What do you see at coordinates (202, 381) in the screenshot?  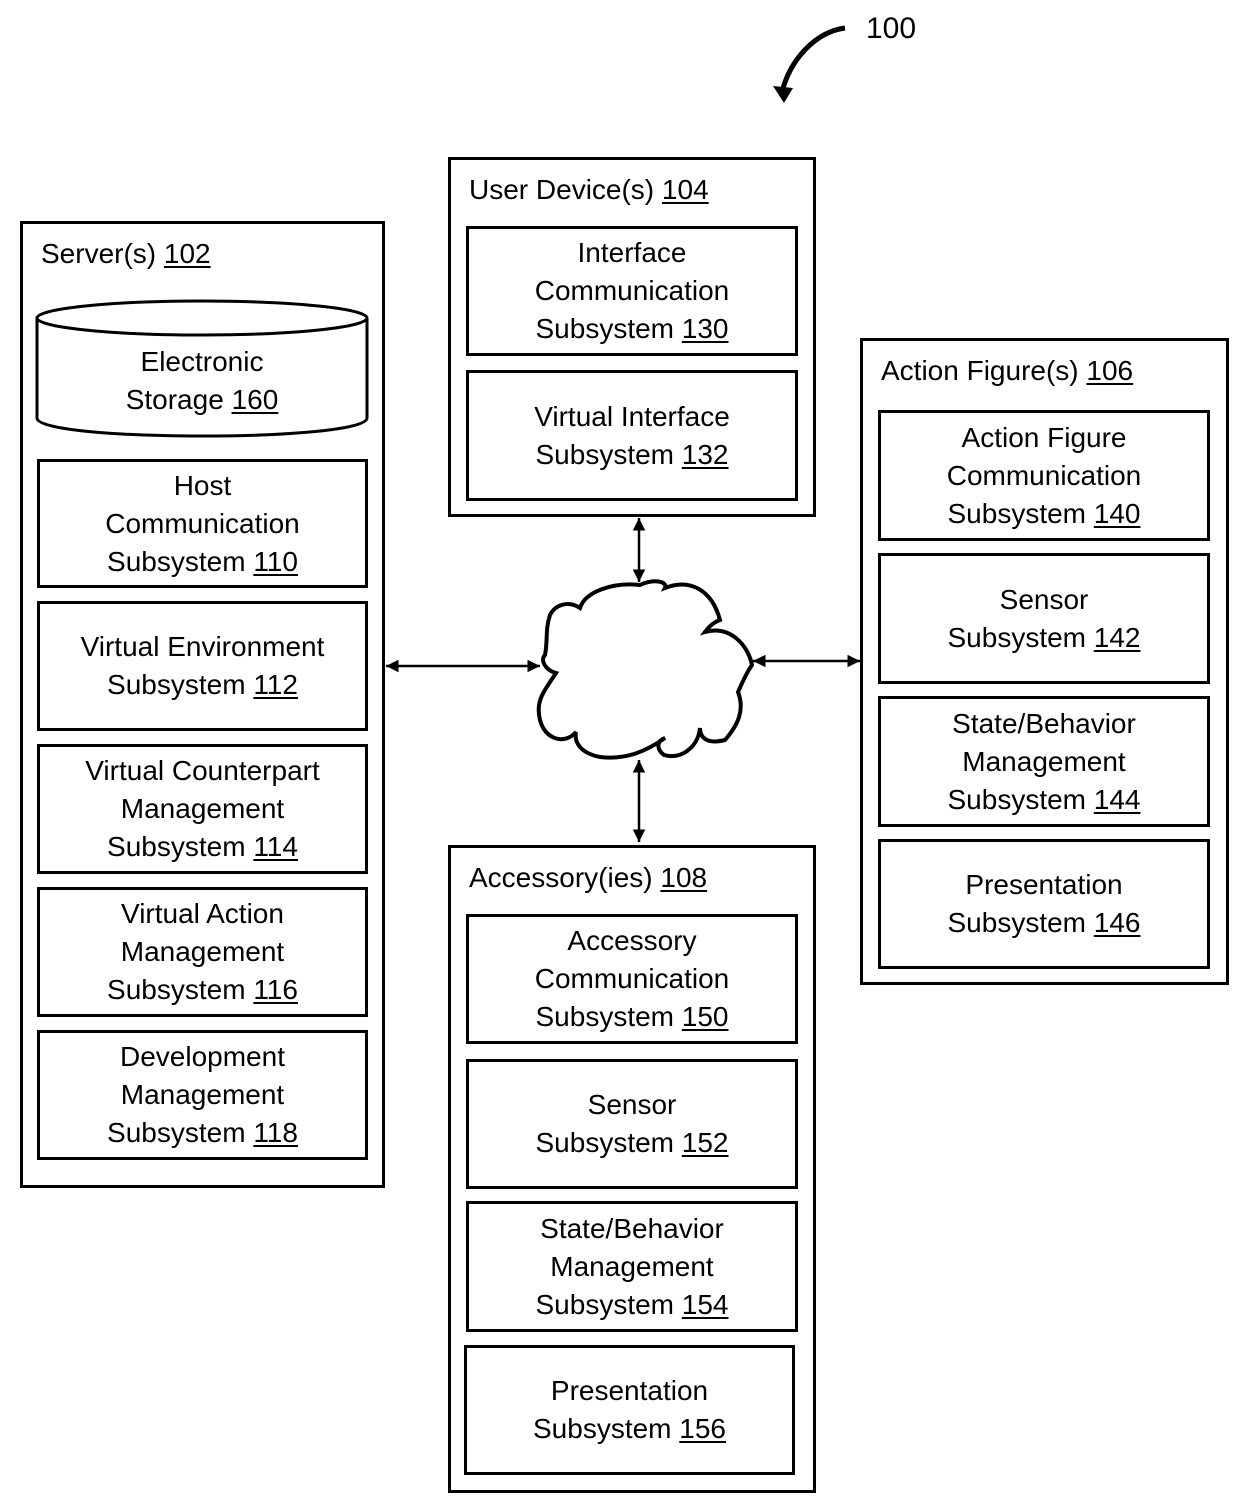 I see `electronic-storage: Electronic Storage 160` at bounding box center [202, 381].